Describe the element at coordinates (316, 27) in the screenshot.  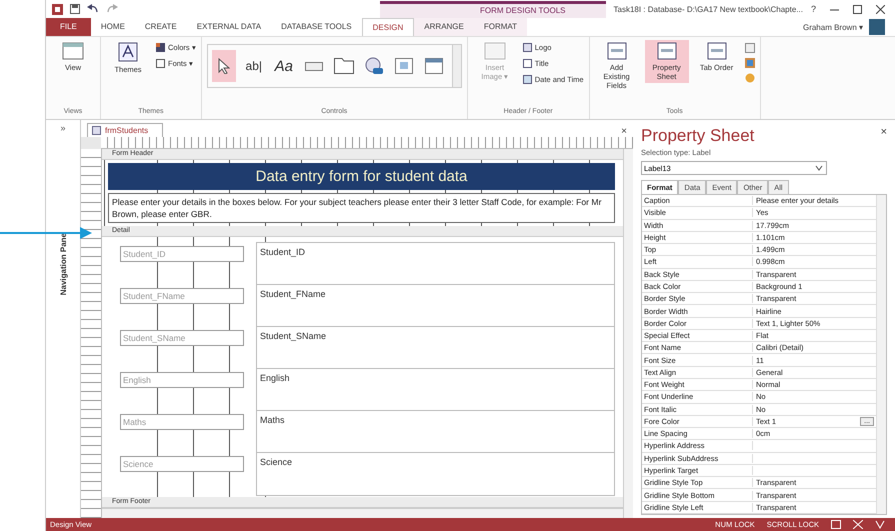
I see `ribbon-tab: DATABASE TOOLS` at that location.